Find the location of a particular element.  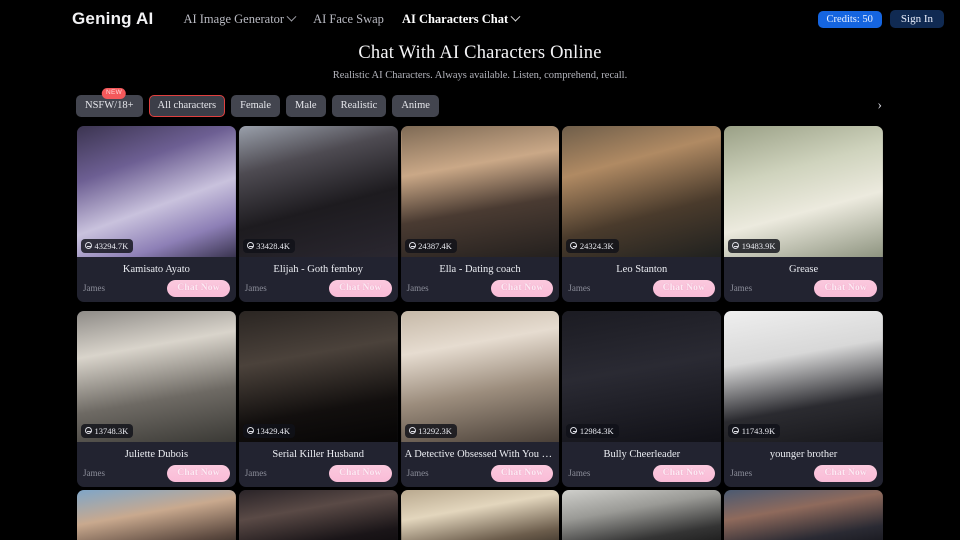

filter-chip-nsfw: NEW NSFW/18+ is located at coordinates (109, 102).